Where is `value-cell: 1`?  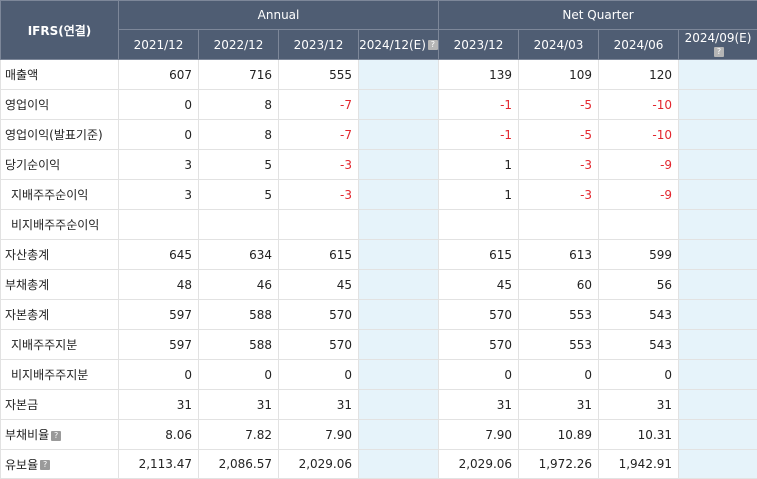
value-cell: 1 is located at coordinates (479, 195).